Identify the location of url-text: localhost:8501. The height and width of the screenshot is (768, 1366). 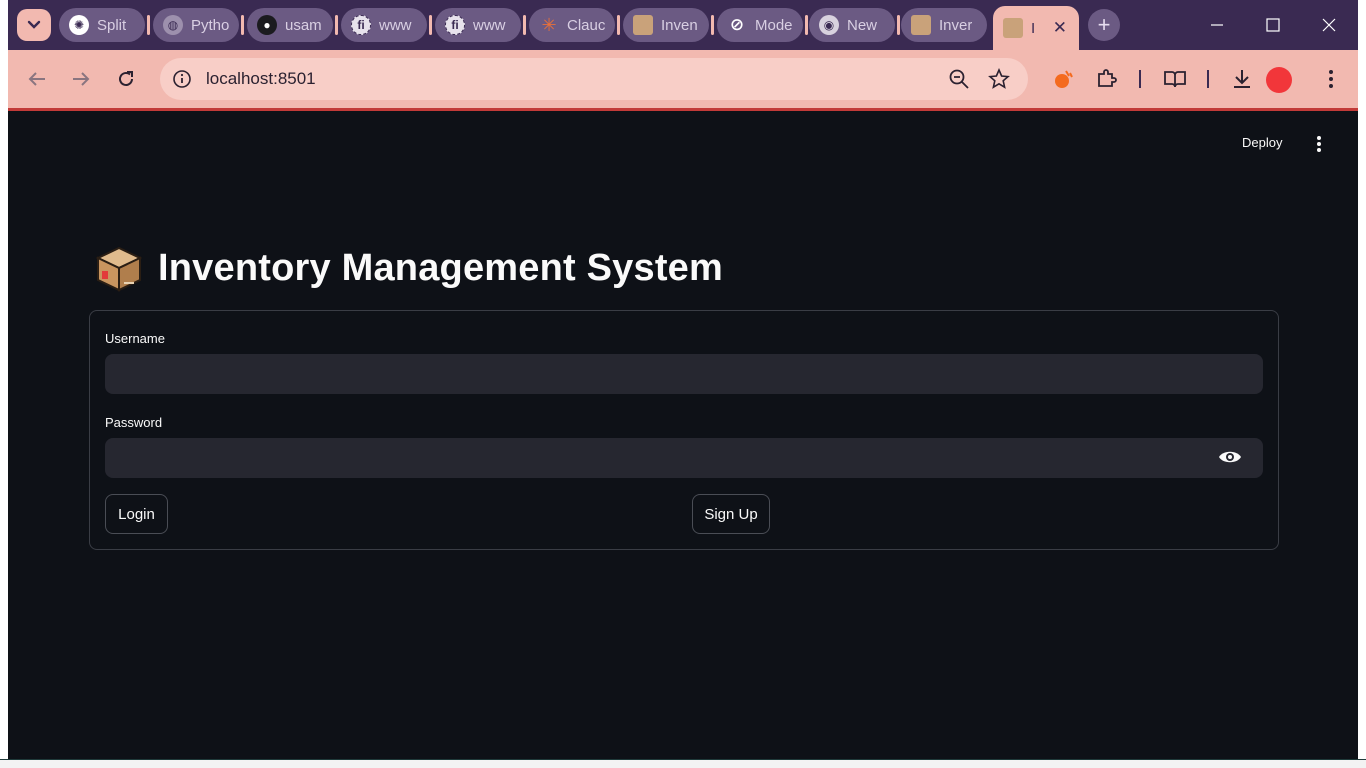
(261, 79).